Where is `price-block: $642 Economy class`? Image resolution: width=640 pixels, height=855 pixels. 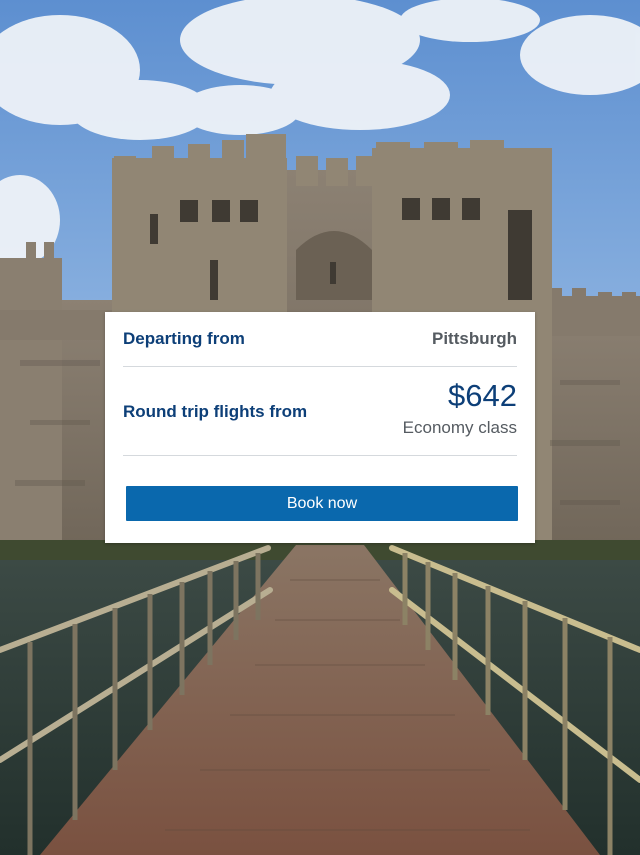
price-block: $642 Economy class is located at coordinates (460, 408).